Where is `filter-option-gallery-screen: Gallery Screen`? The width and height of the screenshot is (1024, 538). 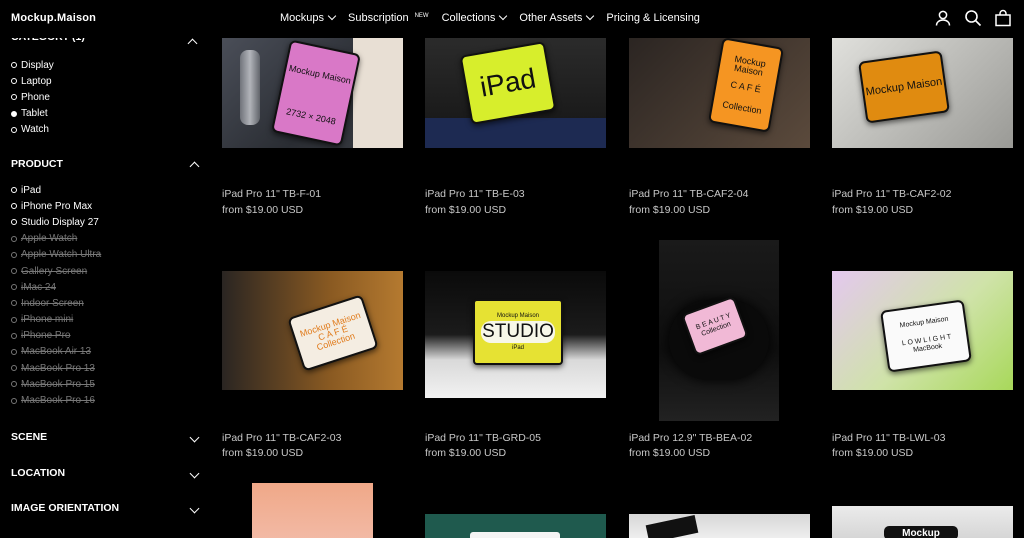 filter-option-gallery-screen: Gallery Screen is located at coordinates (56, 271).